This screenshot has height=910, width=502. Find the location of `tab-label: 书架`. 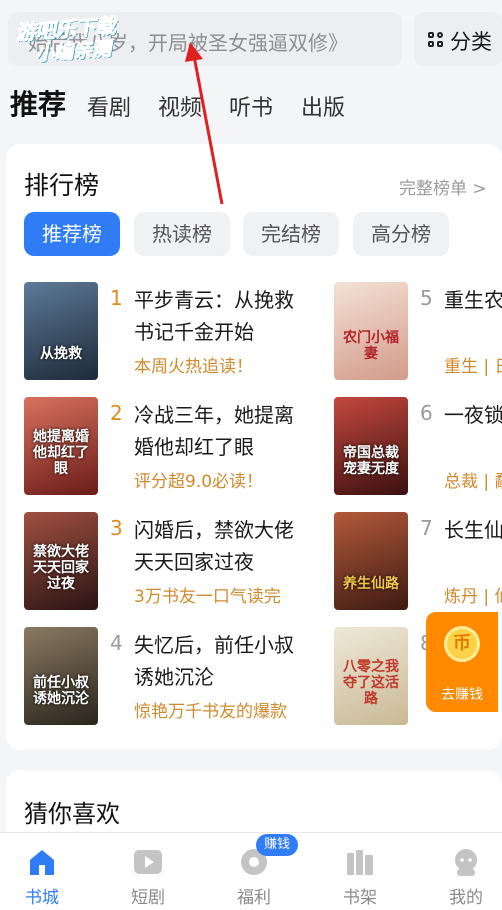

tab-label: 书架 is located at coordinates (360, 898).